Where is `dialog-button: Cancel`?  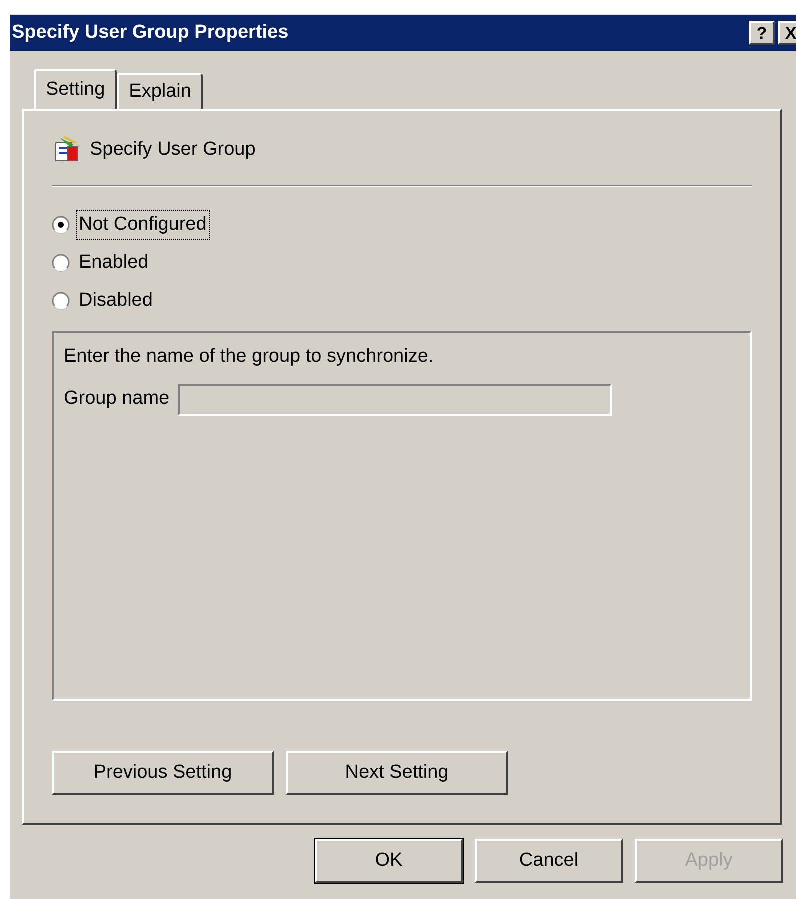
dialog-button: Cancel is located at coordinates (549, 861).